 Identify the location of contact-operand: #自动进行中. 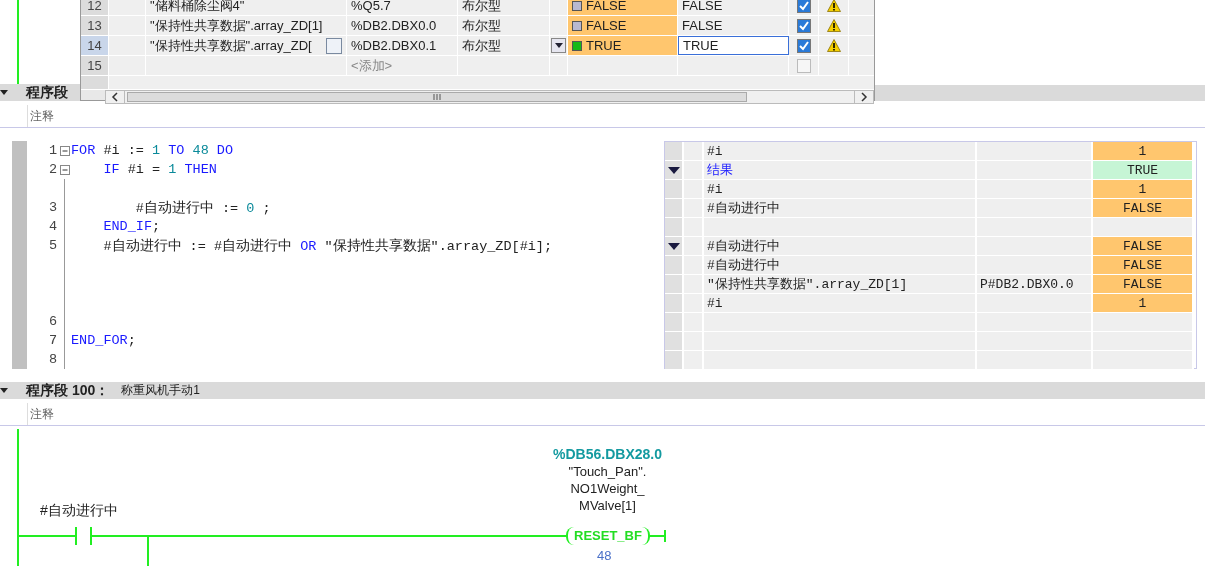
(79, 511).